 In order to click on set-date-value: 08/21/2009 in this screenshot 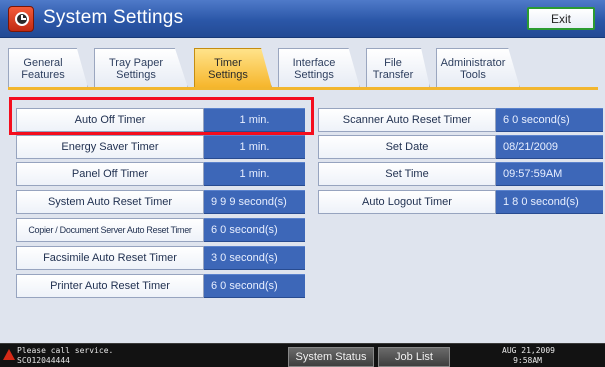, I will do `click(549, 147)`.